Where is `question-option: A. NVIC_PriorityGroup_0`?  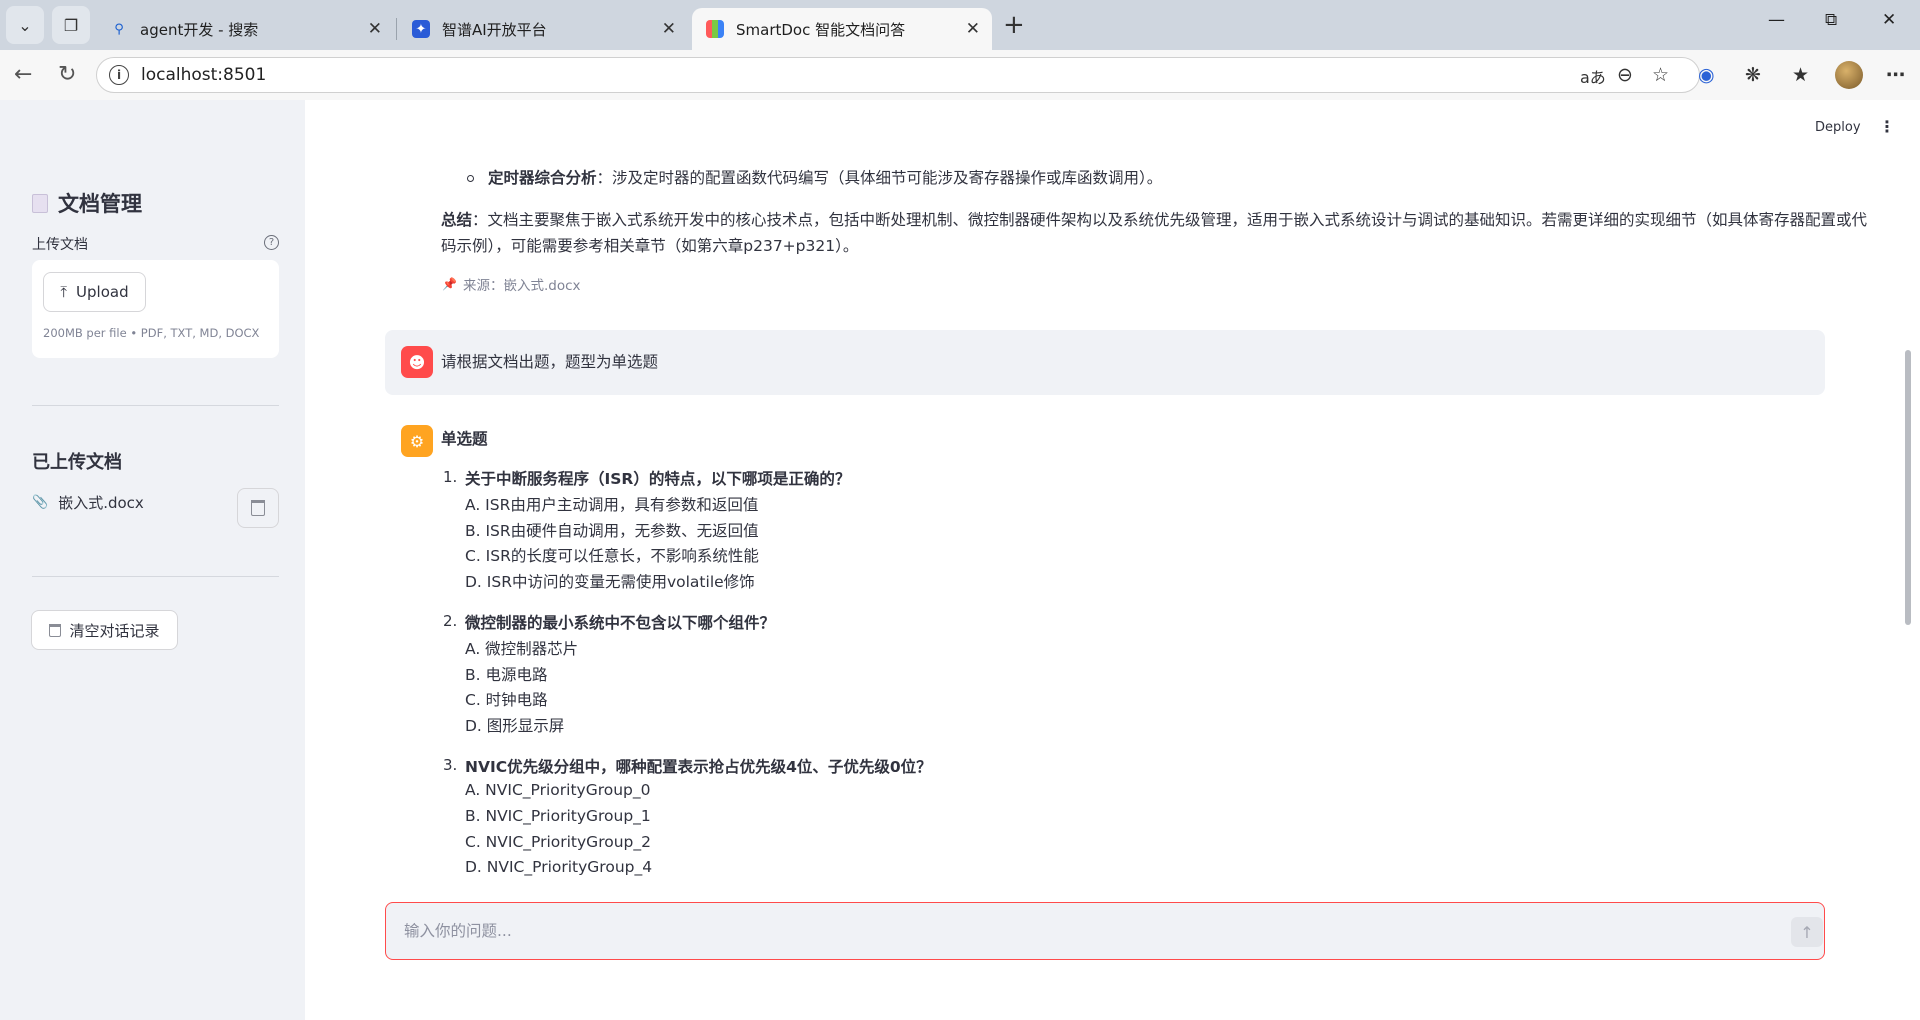 question-option: A. NVIC_PriorityGroup_0 is located at coordinates (558, 790).